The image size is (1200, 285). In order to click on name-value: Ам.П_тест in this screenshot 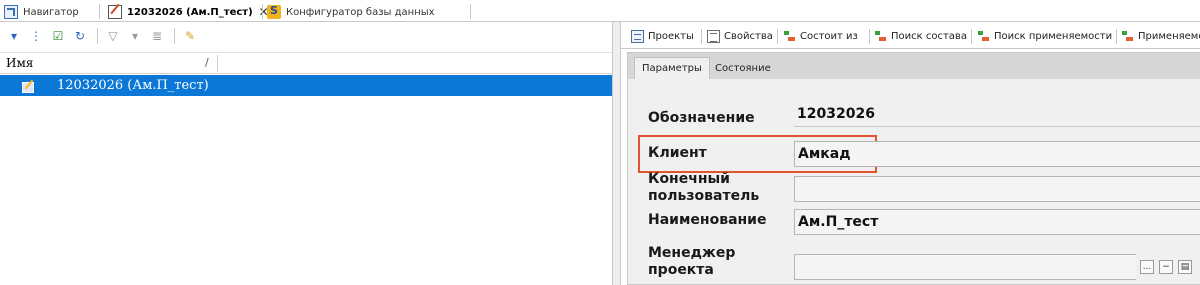, I will do `click(838, 222)`.